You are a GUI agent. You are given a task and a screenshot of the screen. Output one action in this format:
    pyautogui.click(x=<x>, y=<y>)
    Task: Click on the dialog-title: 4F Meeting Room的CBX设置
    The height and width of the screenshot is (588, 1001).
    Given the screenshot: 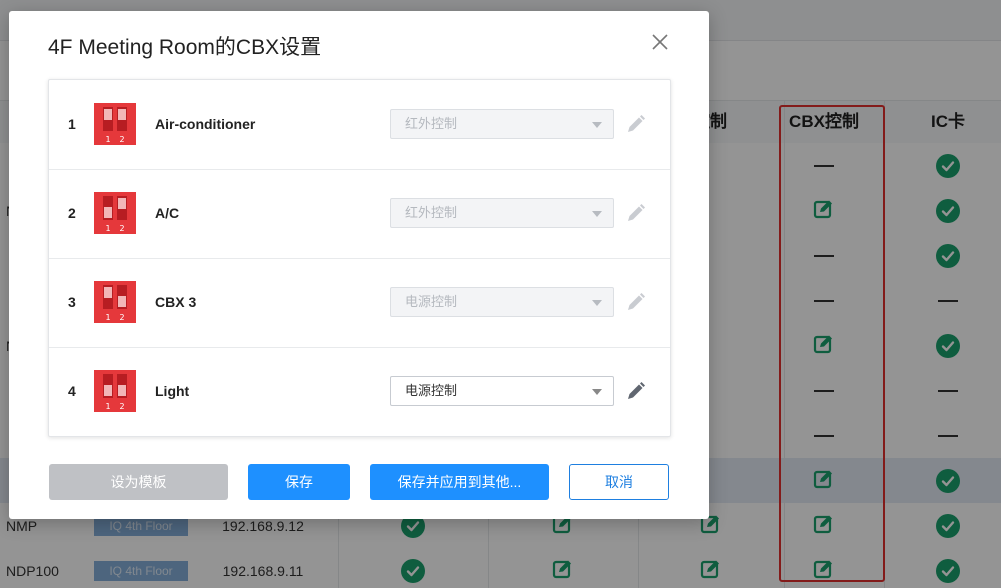 What is the action you would take?
    pyautogui.click(x=185, y=47)
    